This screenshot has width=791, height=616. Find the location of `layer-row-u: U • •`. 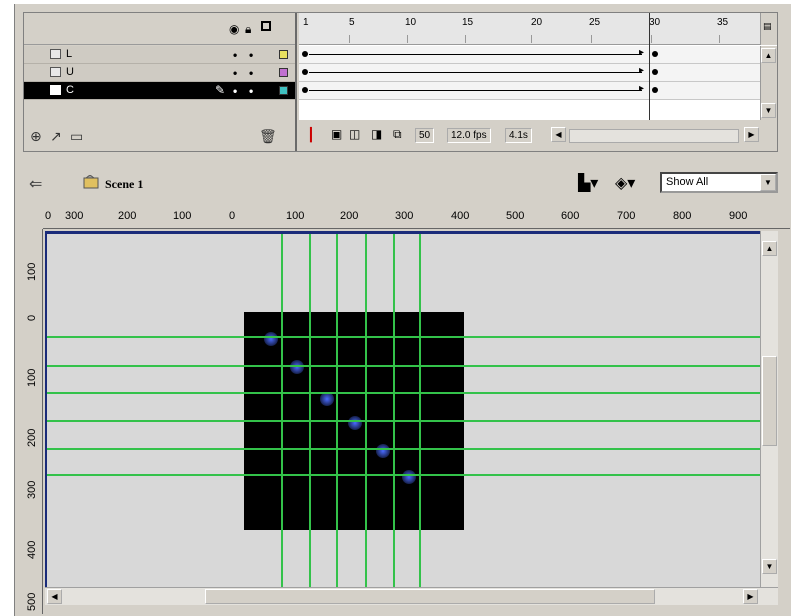

layer-row-u: U • • is located at coordinates (159, 73).